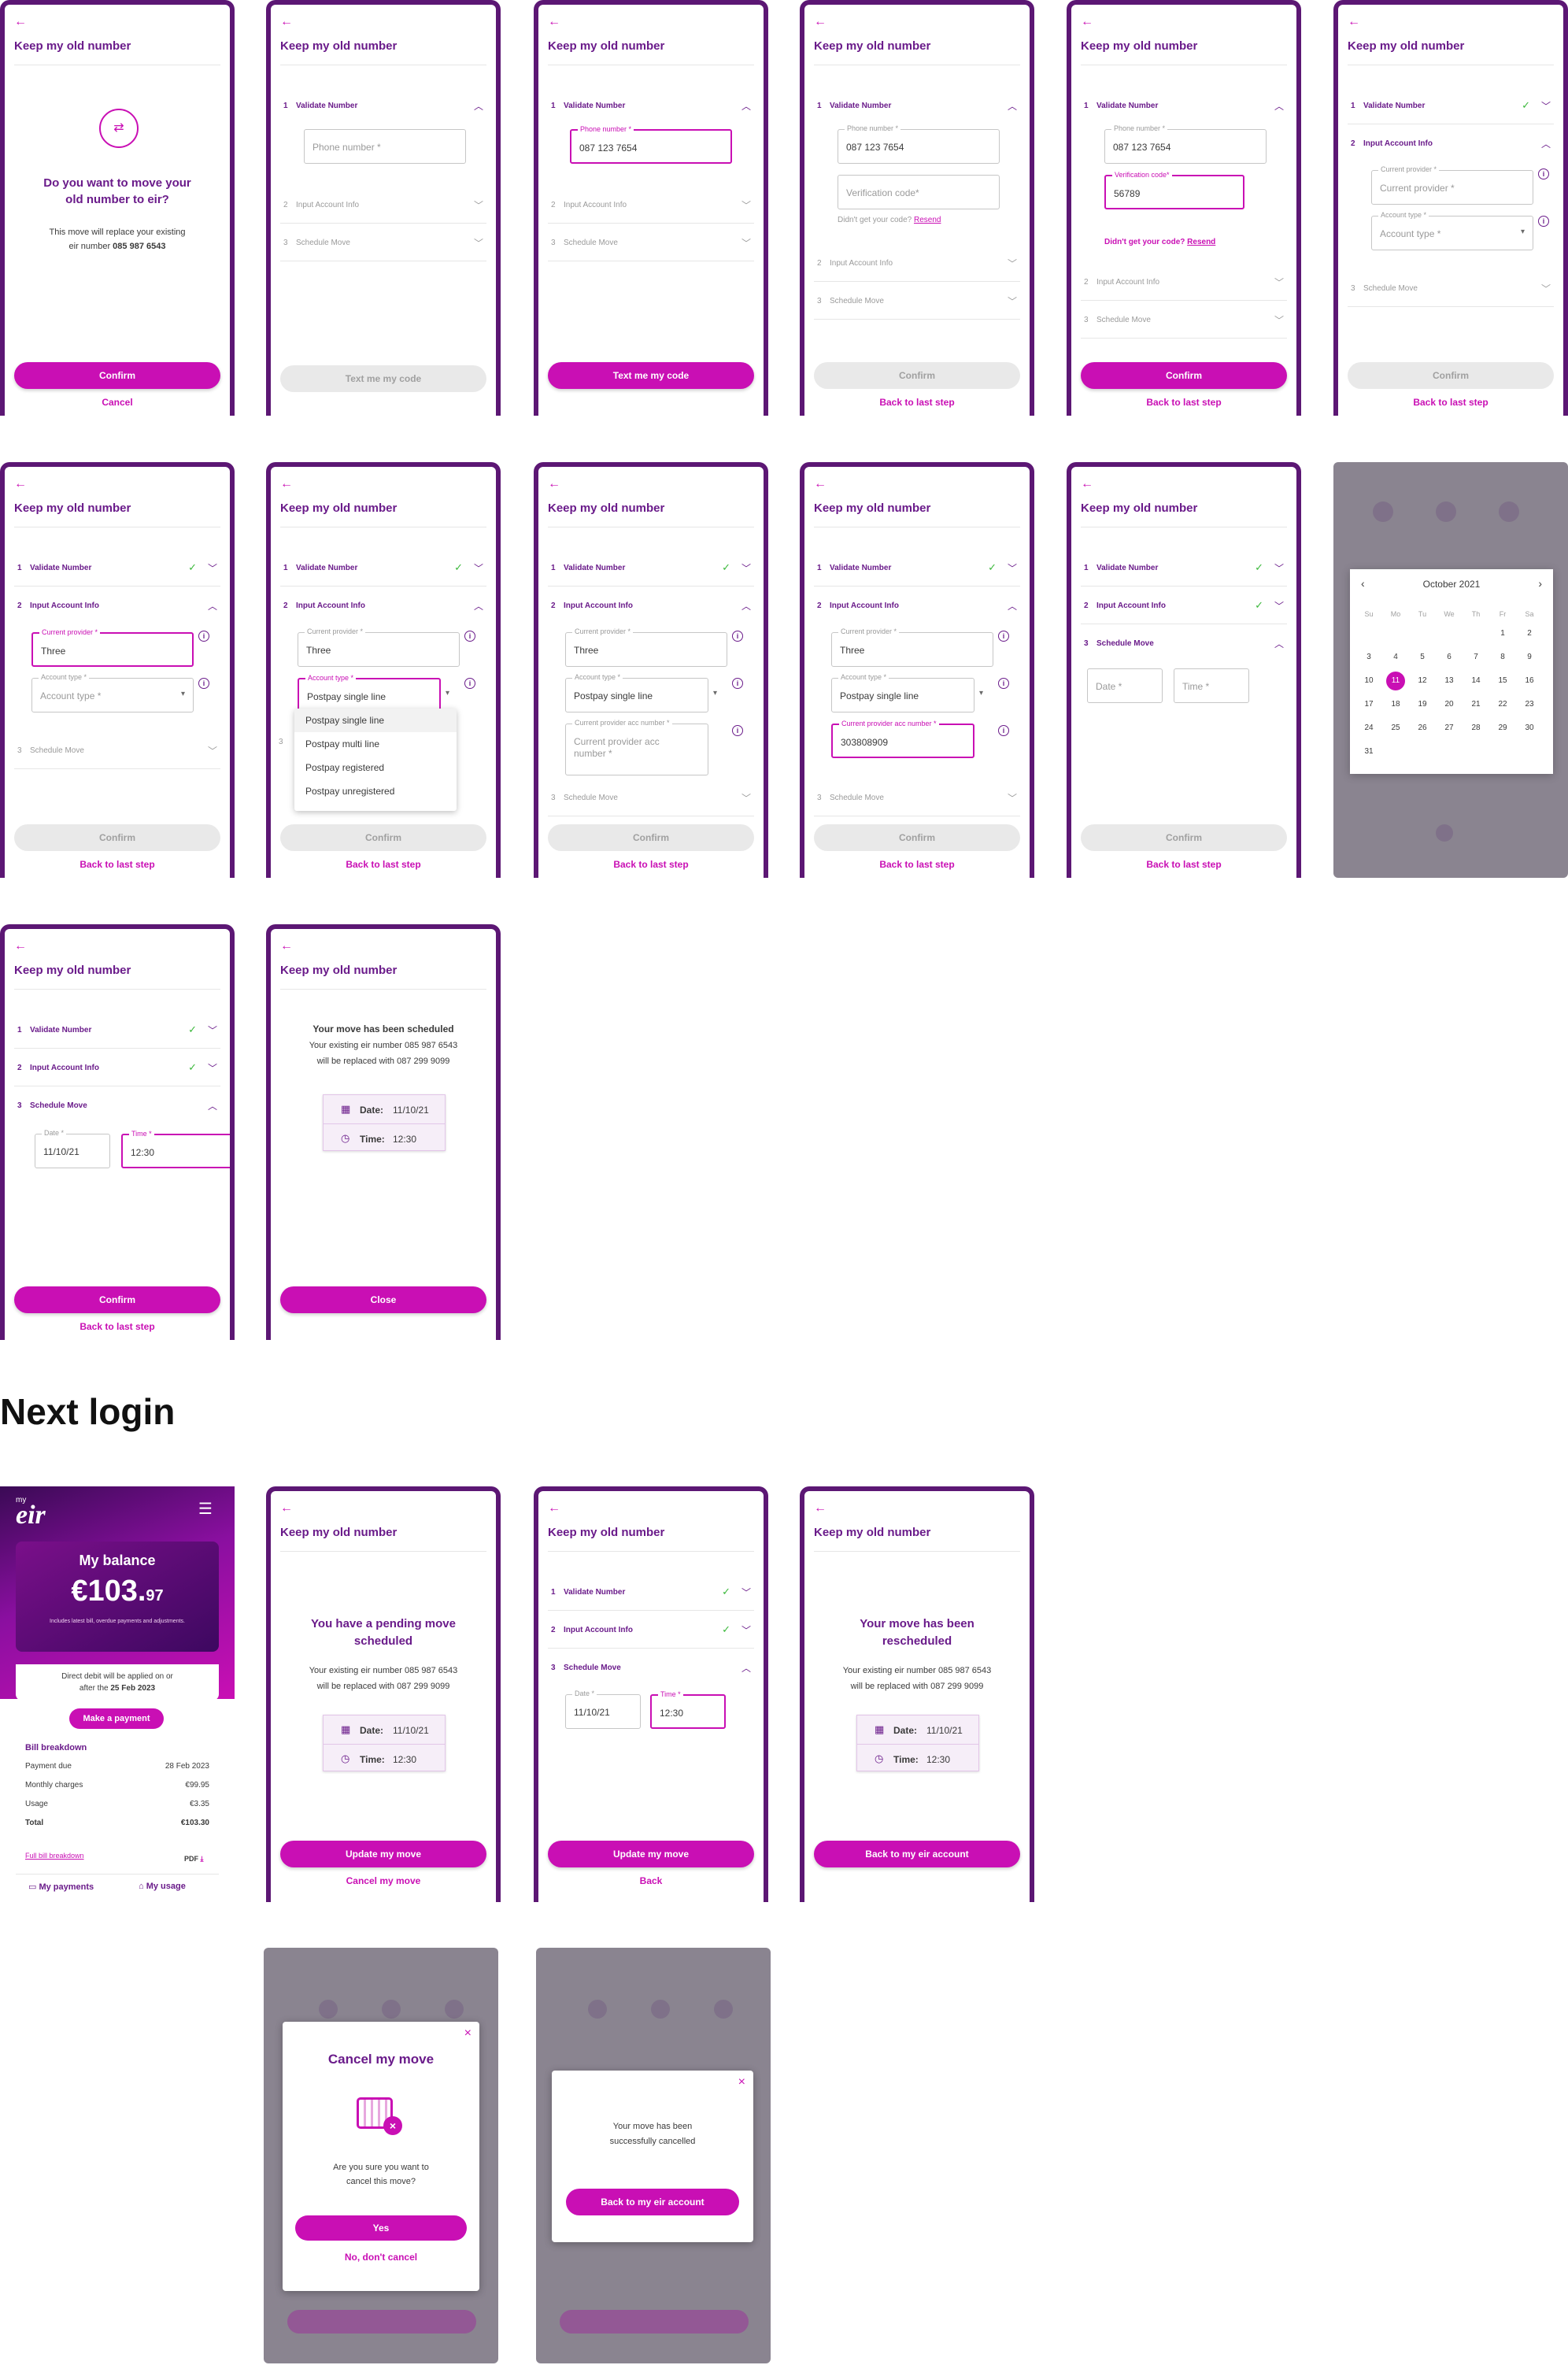  Describe the element at coordinates (1475, 704) in the screenshot. I see `calendar-day: 21` at that location.